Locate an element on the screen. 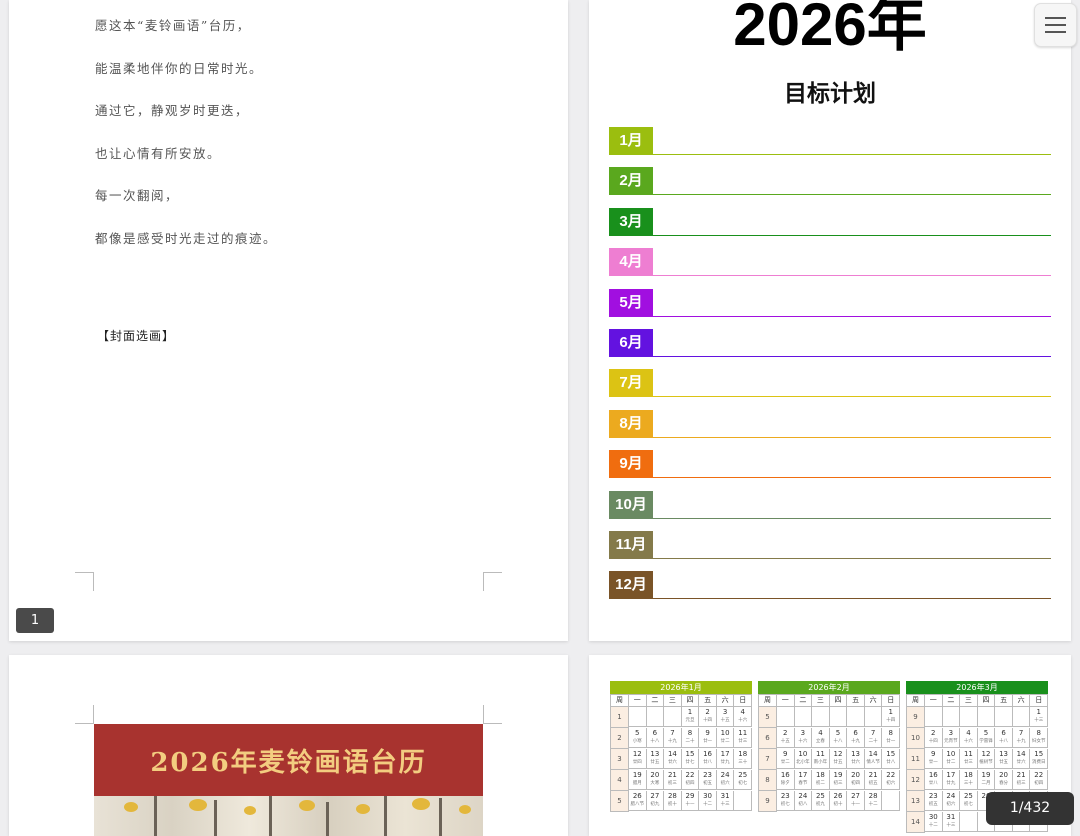 This screenshot has height=836, width=1080. lunar-date: 南小年 is located at coordinates (820, 762).